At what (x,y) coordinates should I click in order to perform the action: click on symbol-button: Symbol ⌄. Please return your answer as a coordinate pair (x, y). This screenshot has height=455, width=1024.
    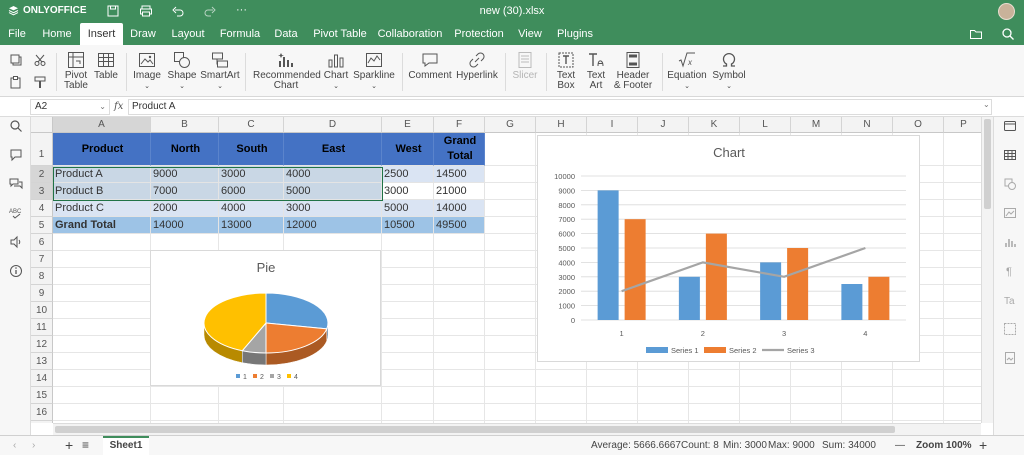
    Looking at the image, I should click on (729, 71).